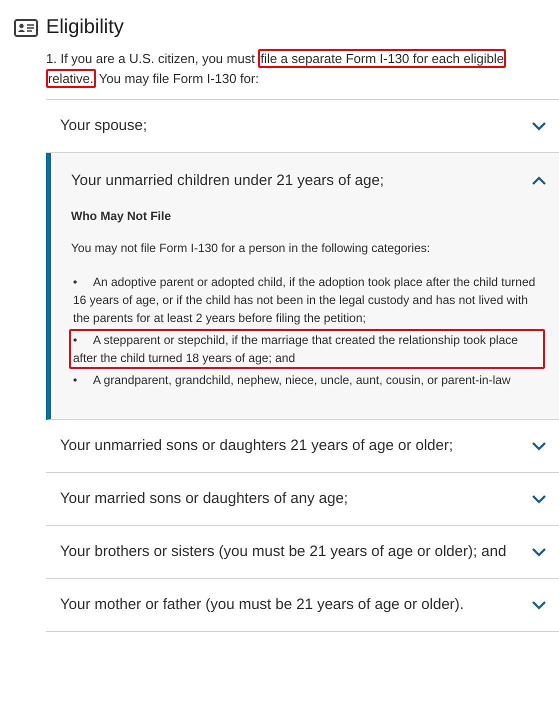 The width and height of the screenshot is (559, 702). I want to click on accordion-header: Your married sons or daughters of any age;, so click(302, 499).